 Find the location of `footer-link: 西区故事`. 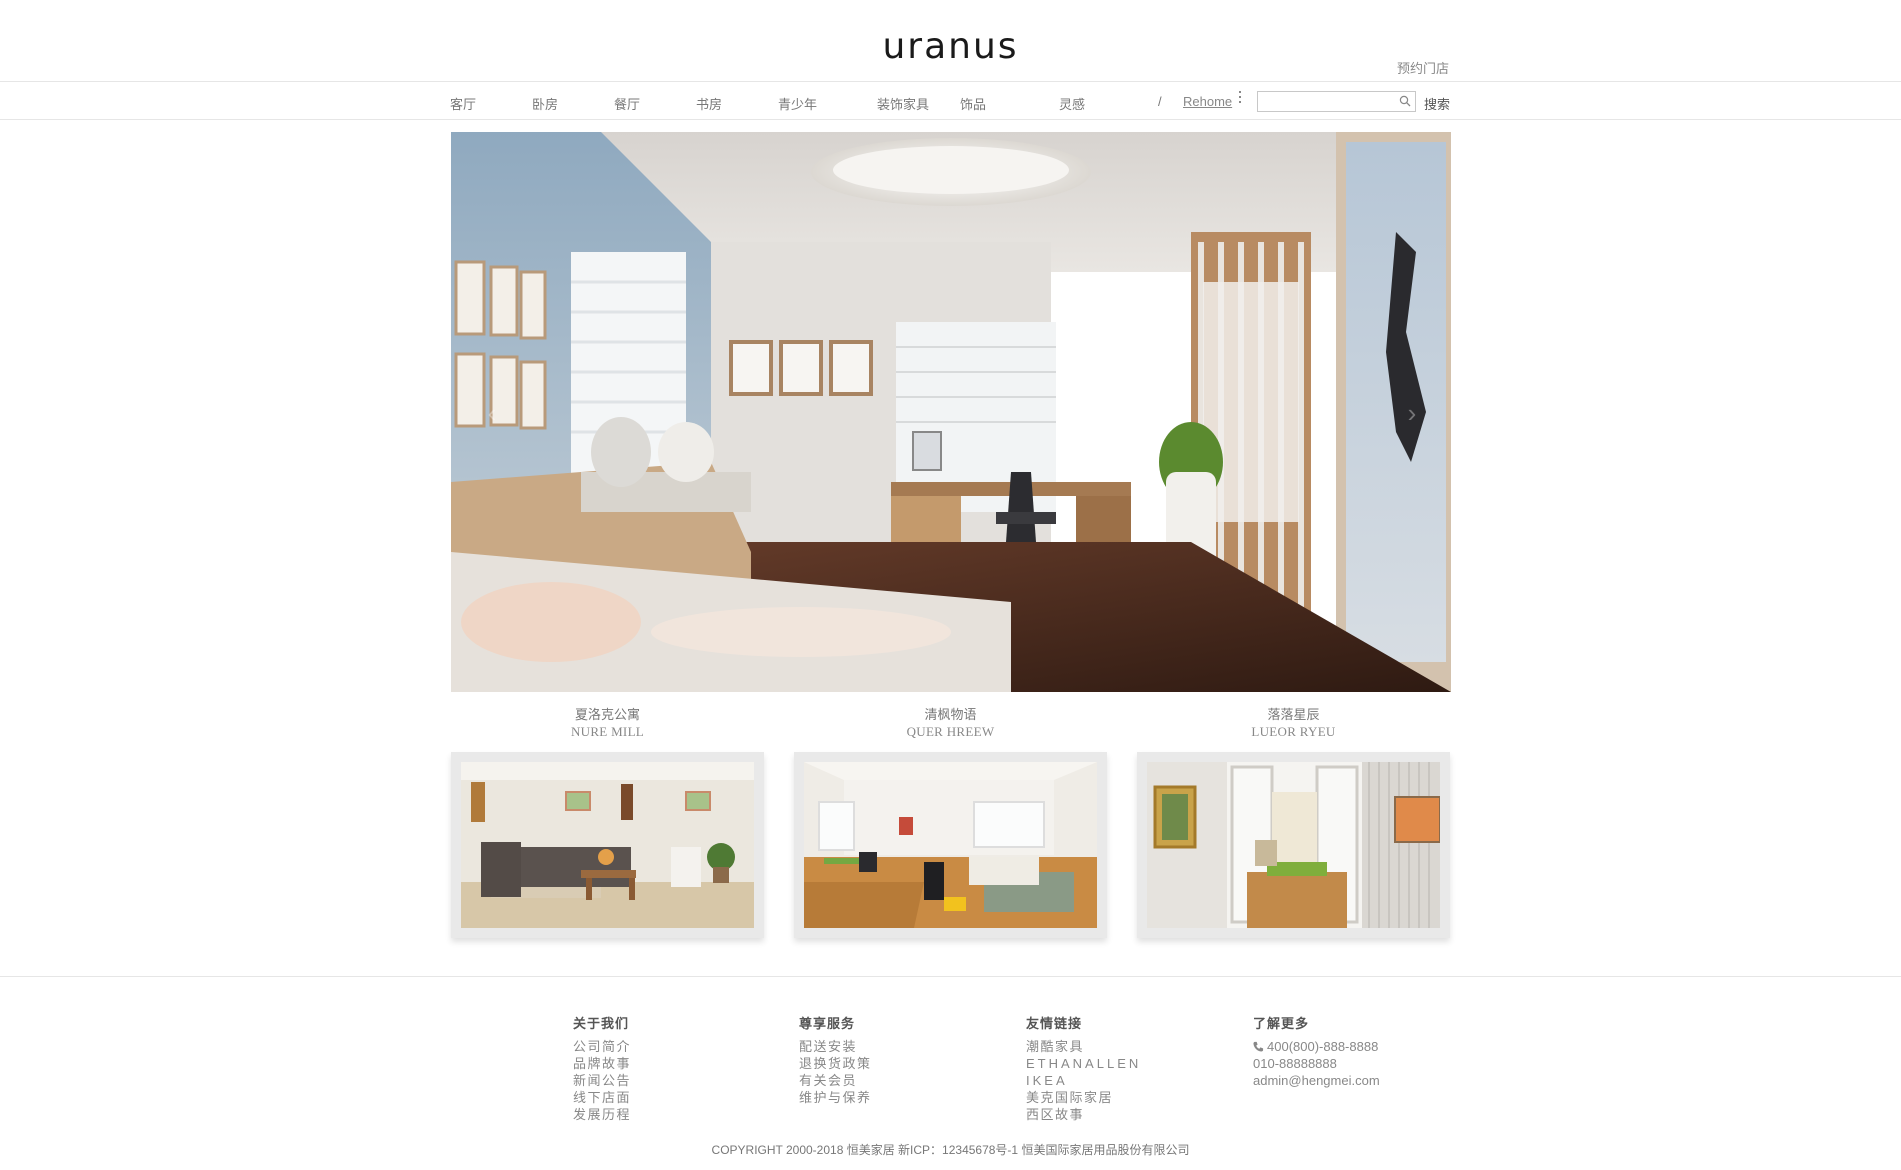

footer-link: 西区故事 is located at coordinates (1083, 1114).